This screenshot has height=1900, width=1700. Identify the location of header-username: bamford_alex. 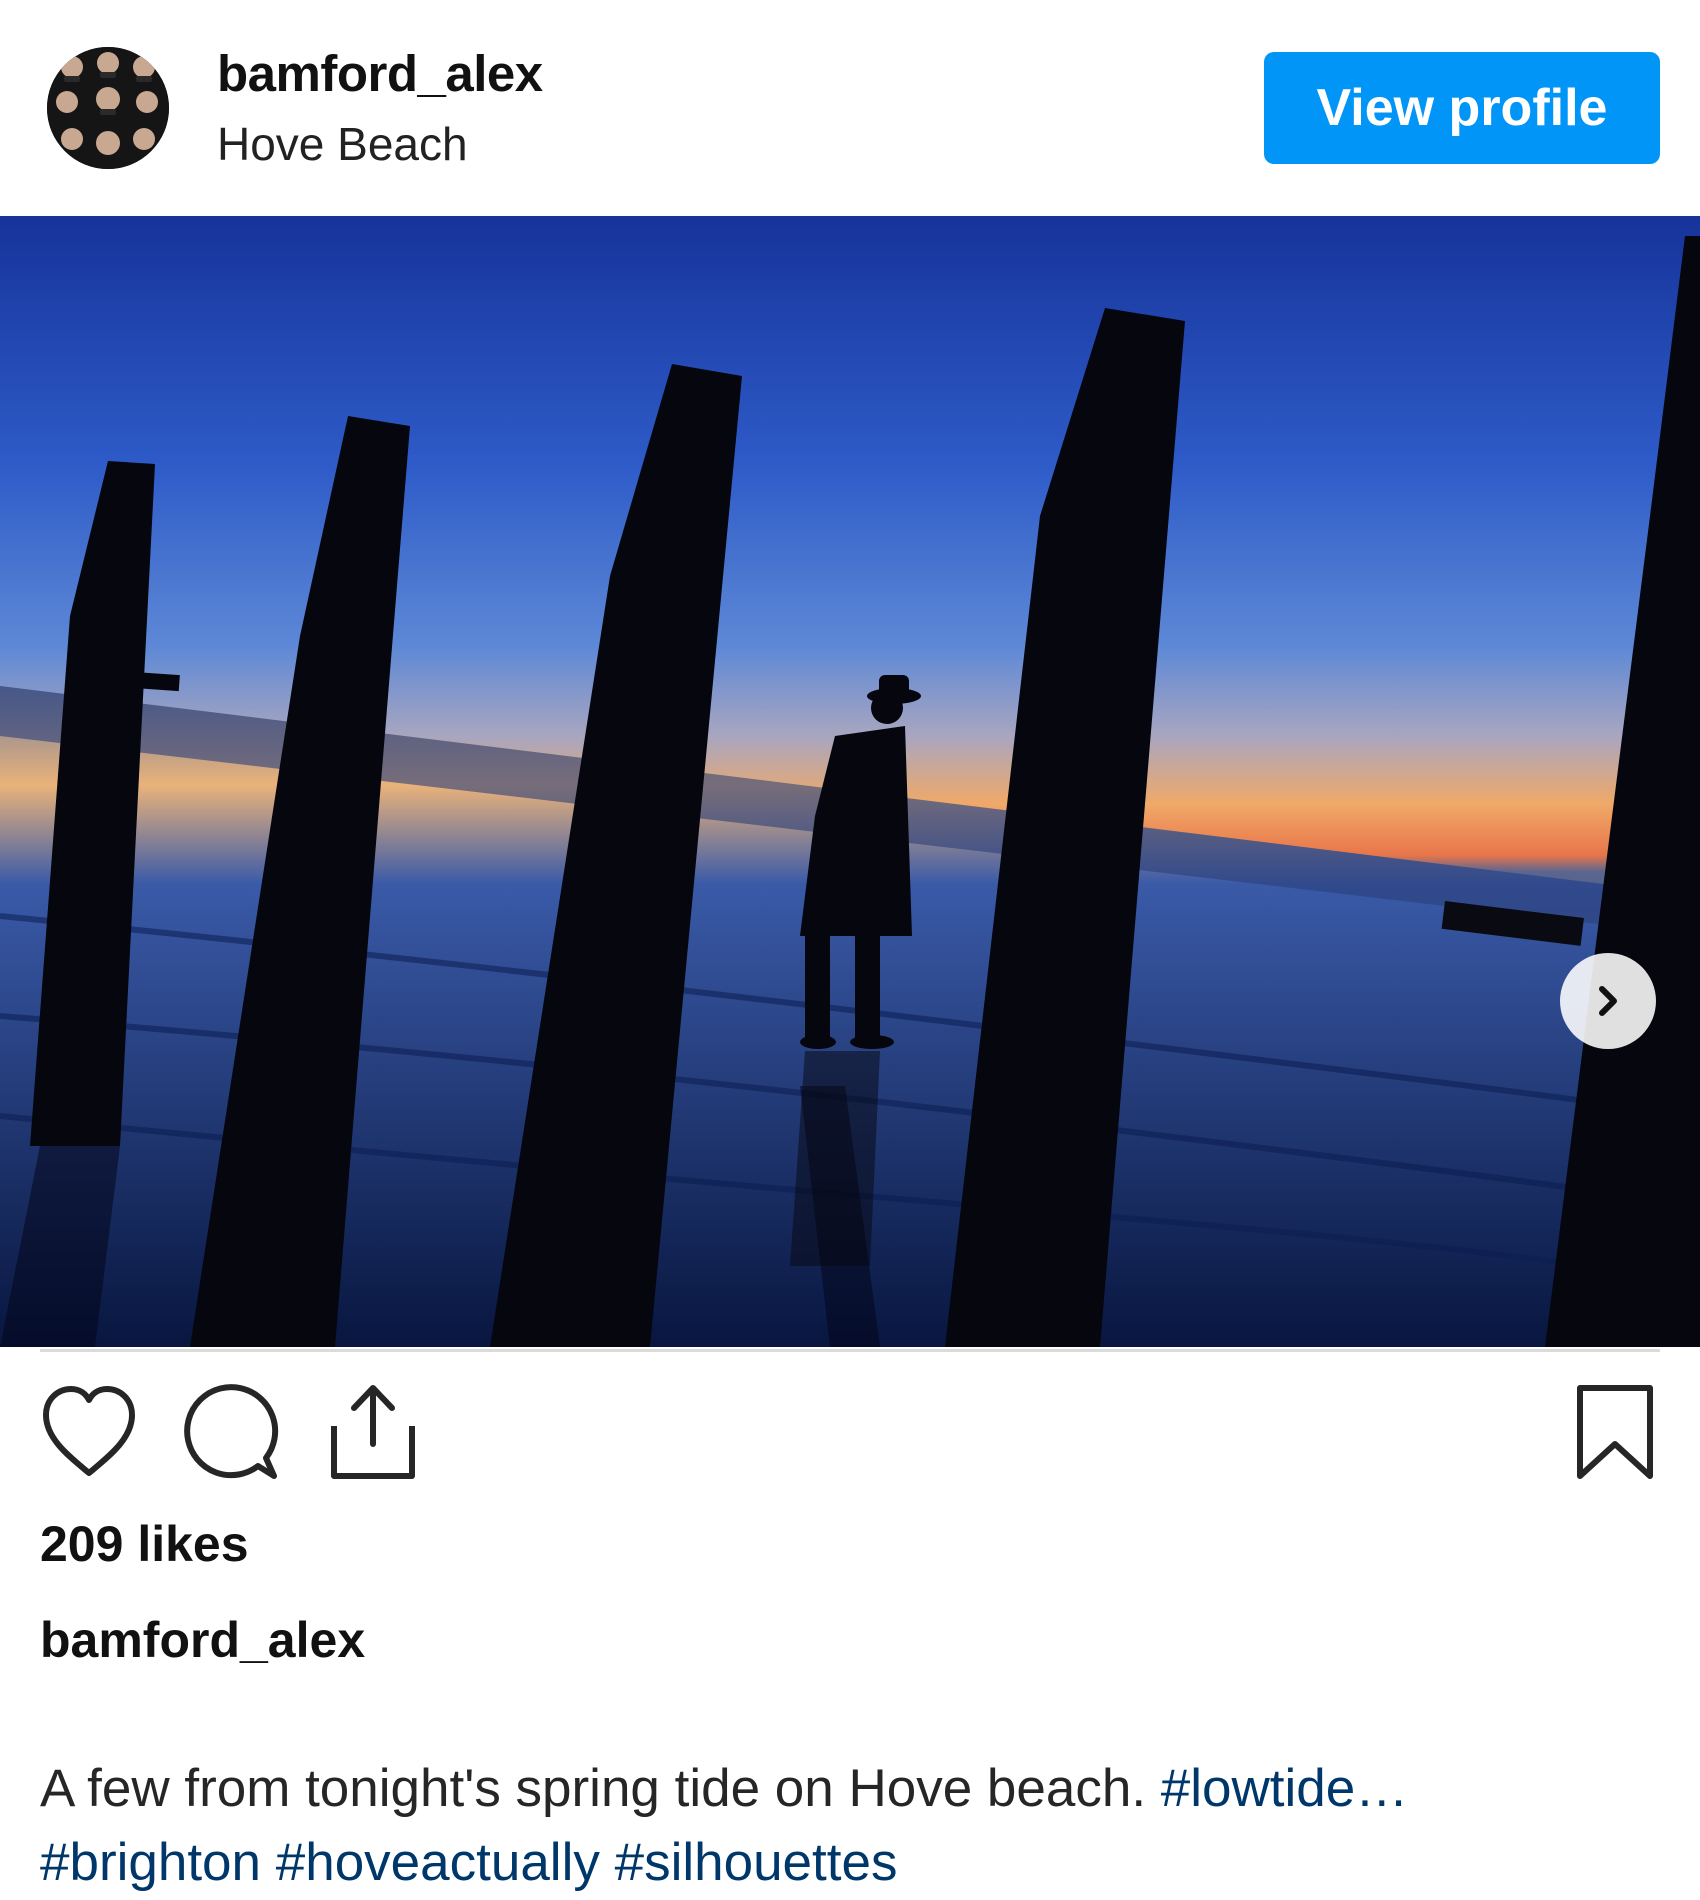
(380, 73).